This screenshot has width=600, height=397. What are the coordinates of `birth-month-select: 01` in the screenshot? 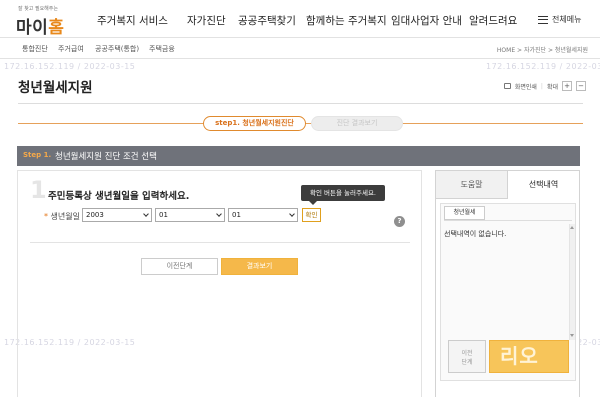 It's located at (190, 215).